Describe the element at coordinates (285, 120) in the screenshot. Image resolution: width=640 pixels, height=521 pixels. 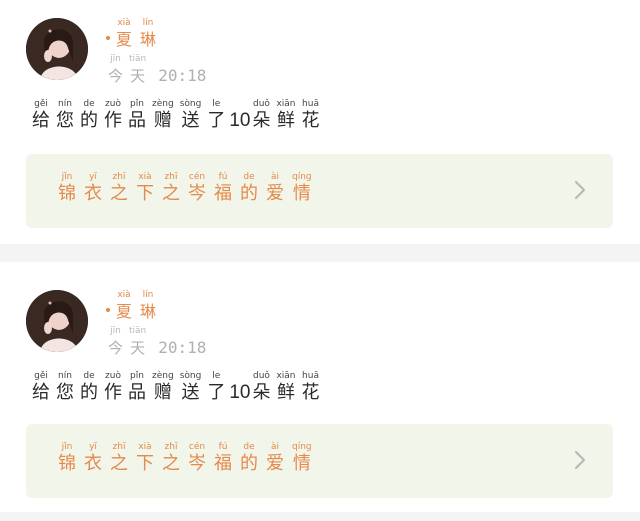
I see `hanzi: 鲜` at that location.